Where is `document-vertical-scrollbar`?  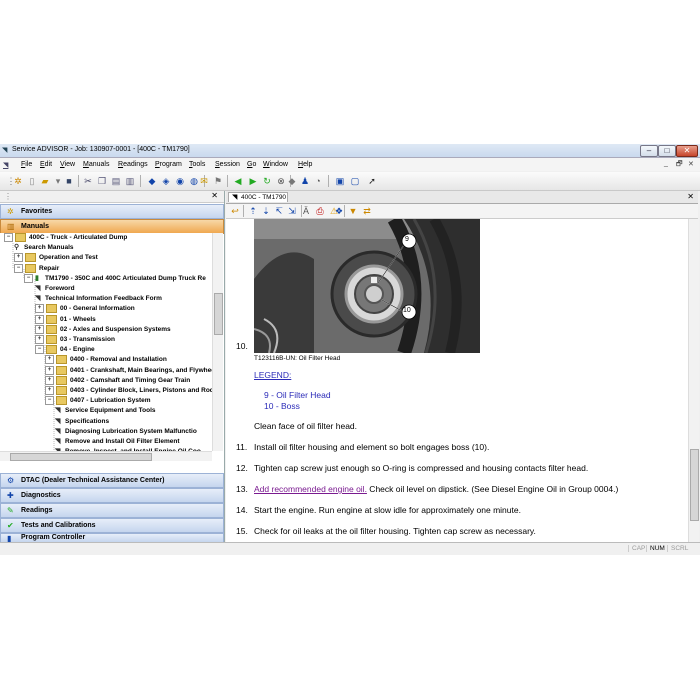 document-vertical-scrollbar is located at coordinates (693, 380).